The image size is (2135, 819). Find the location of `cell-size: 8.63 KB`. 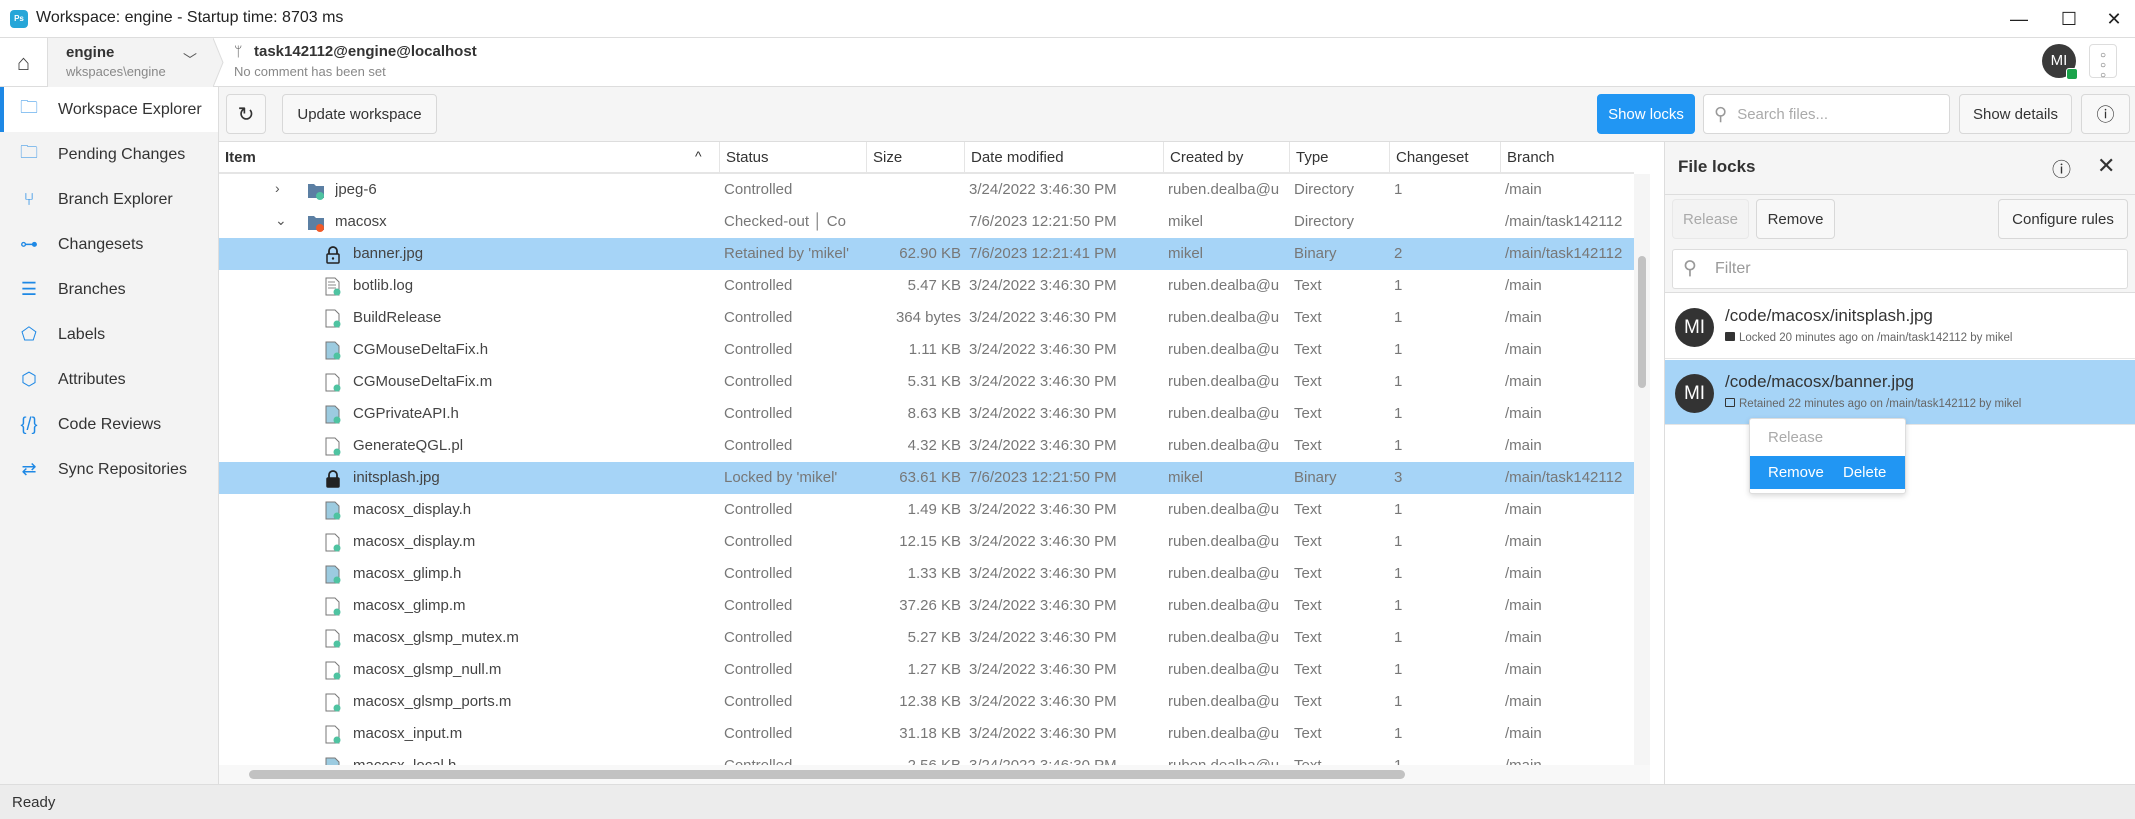

cell-size: 8.63 KB is located at coordinates (934, 413).